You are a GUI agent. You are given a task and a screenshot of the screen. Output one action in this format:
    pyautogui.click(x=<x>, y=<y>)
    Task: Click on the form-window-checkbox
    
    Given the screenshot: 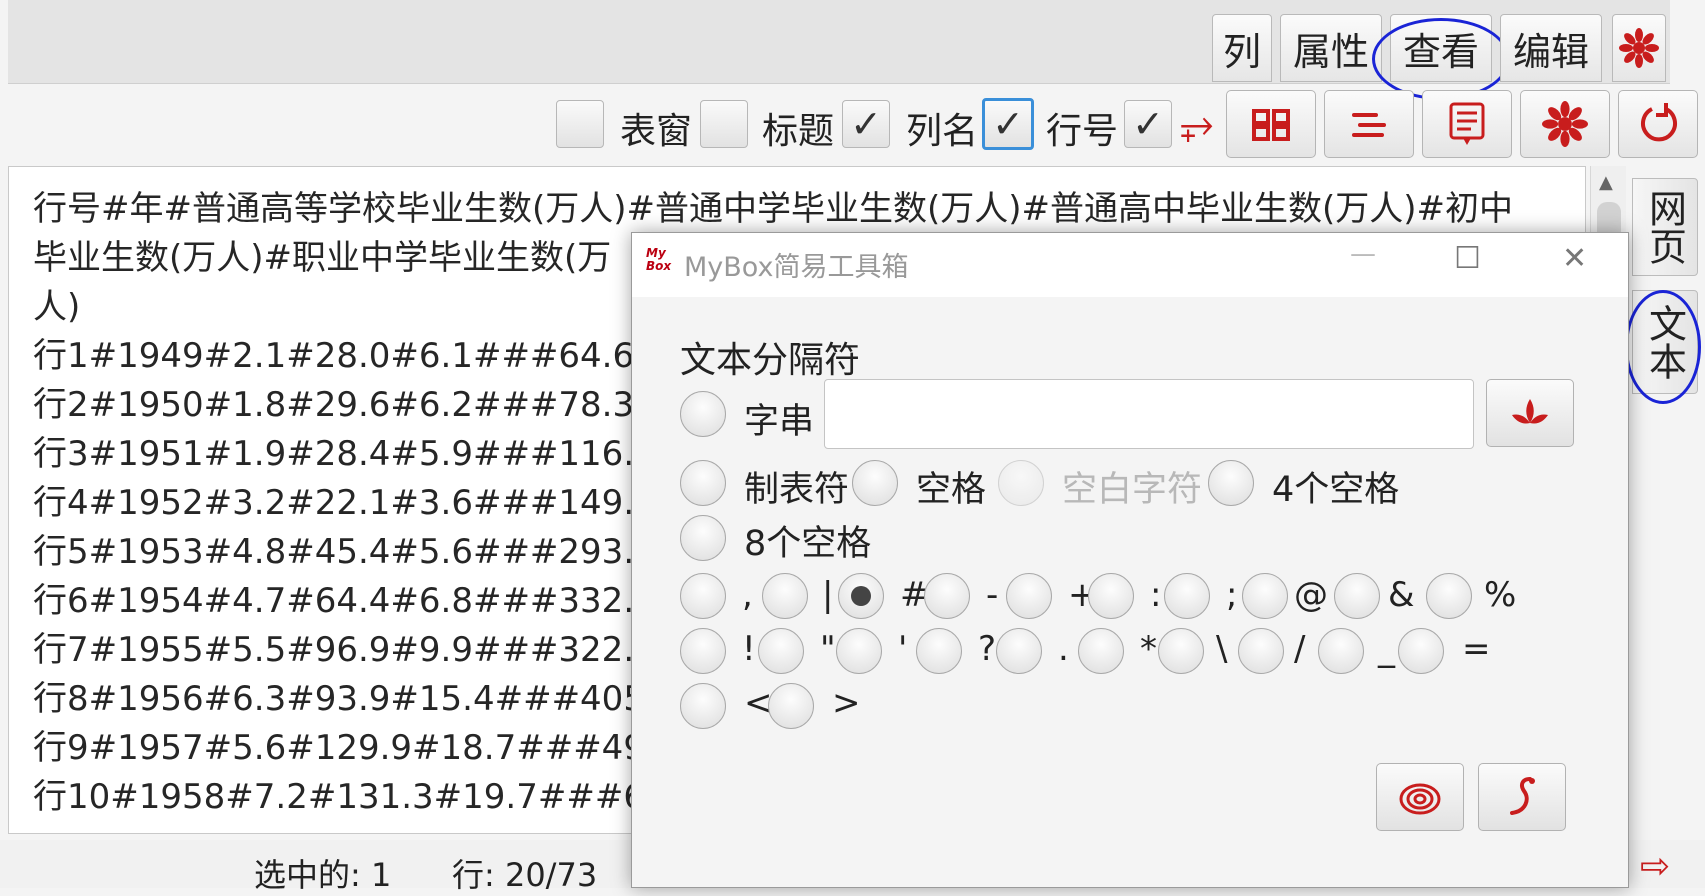 What is the action you would take?
    pyautogui.click(x=580, y=124)
    